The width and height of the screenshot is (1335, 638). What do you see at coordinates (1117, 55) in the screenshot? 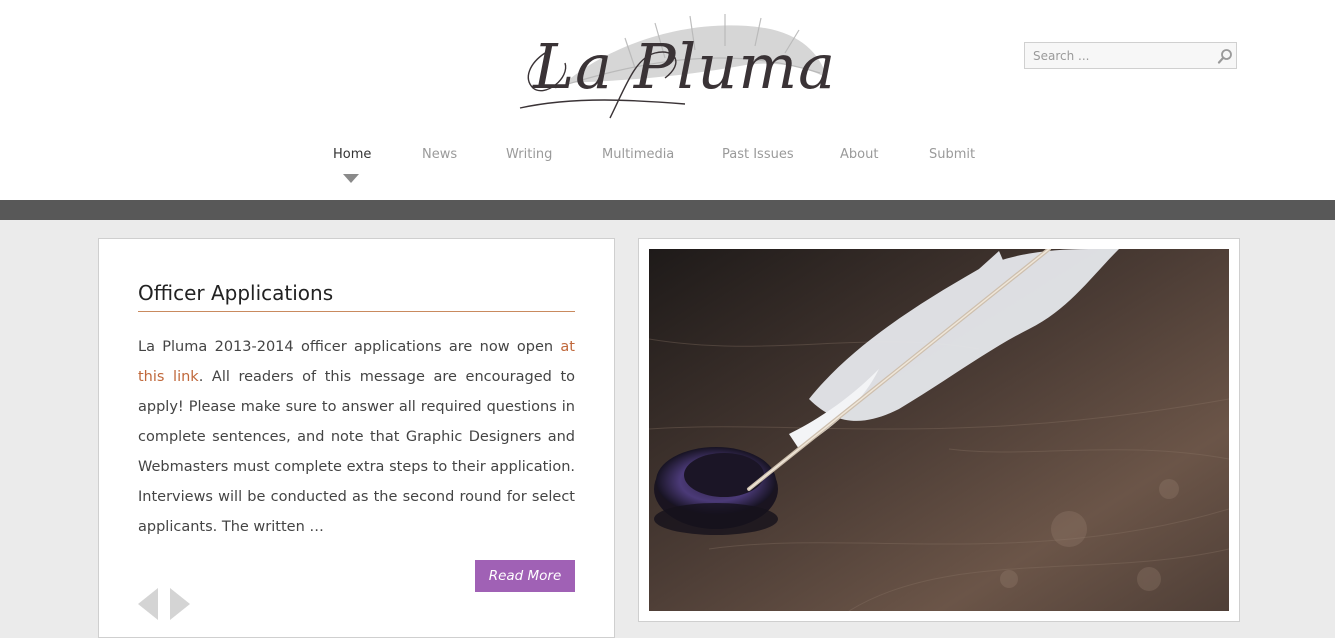
I see `search-input` at bounding box center [1117, 55].